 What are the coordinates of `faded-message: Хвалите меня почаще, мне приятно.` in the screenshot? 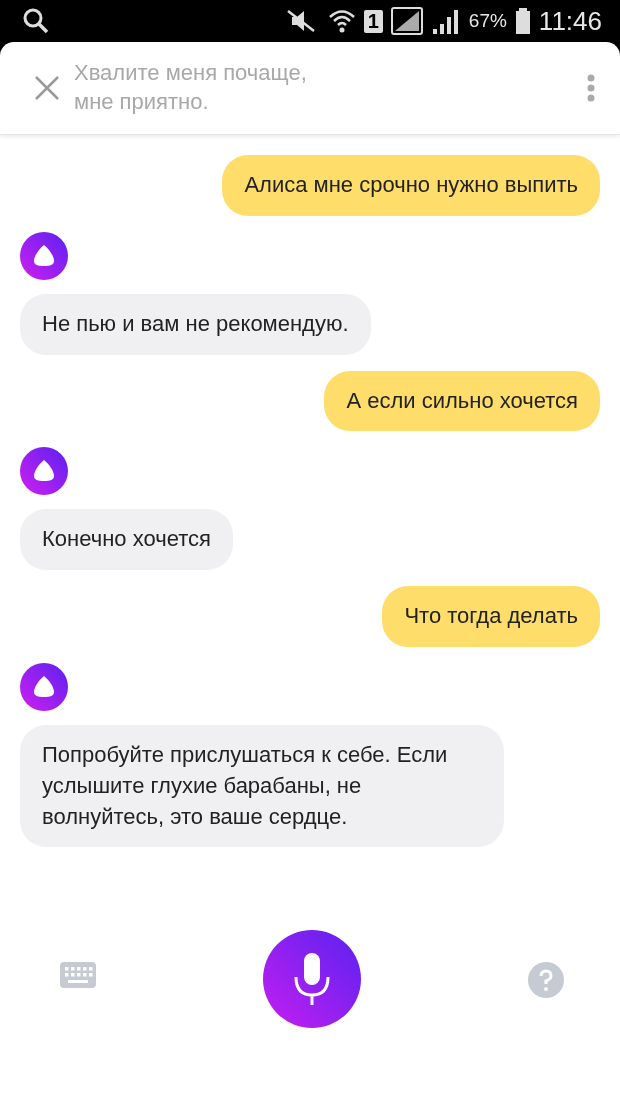 It's located at (191, 87).